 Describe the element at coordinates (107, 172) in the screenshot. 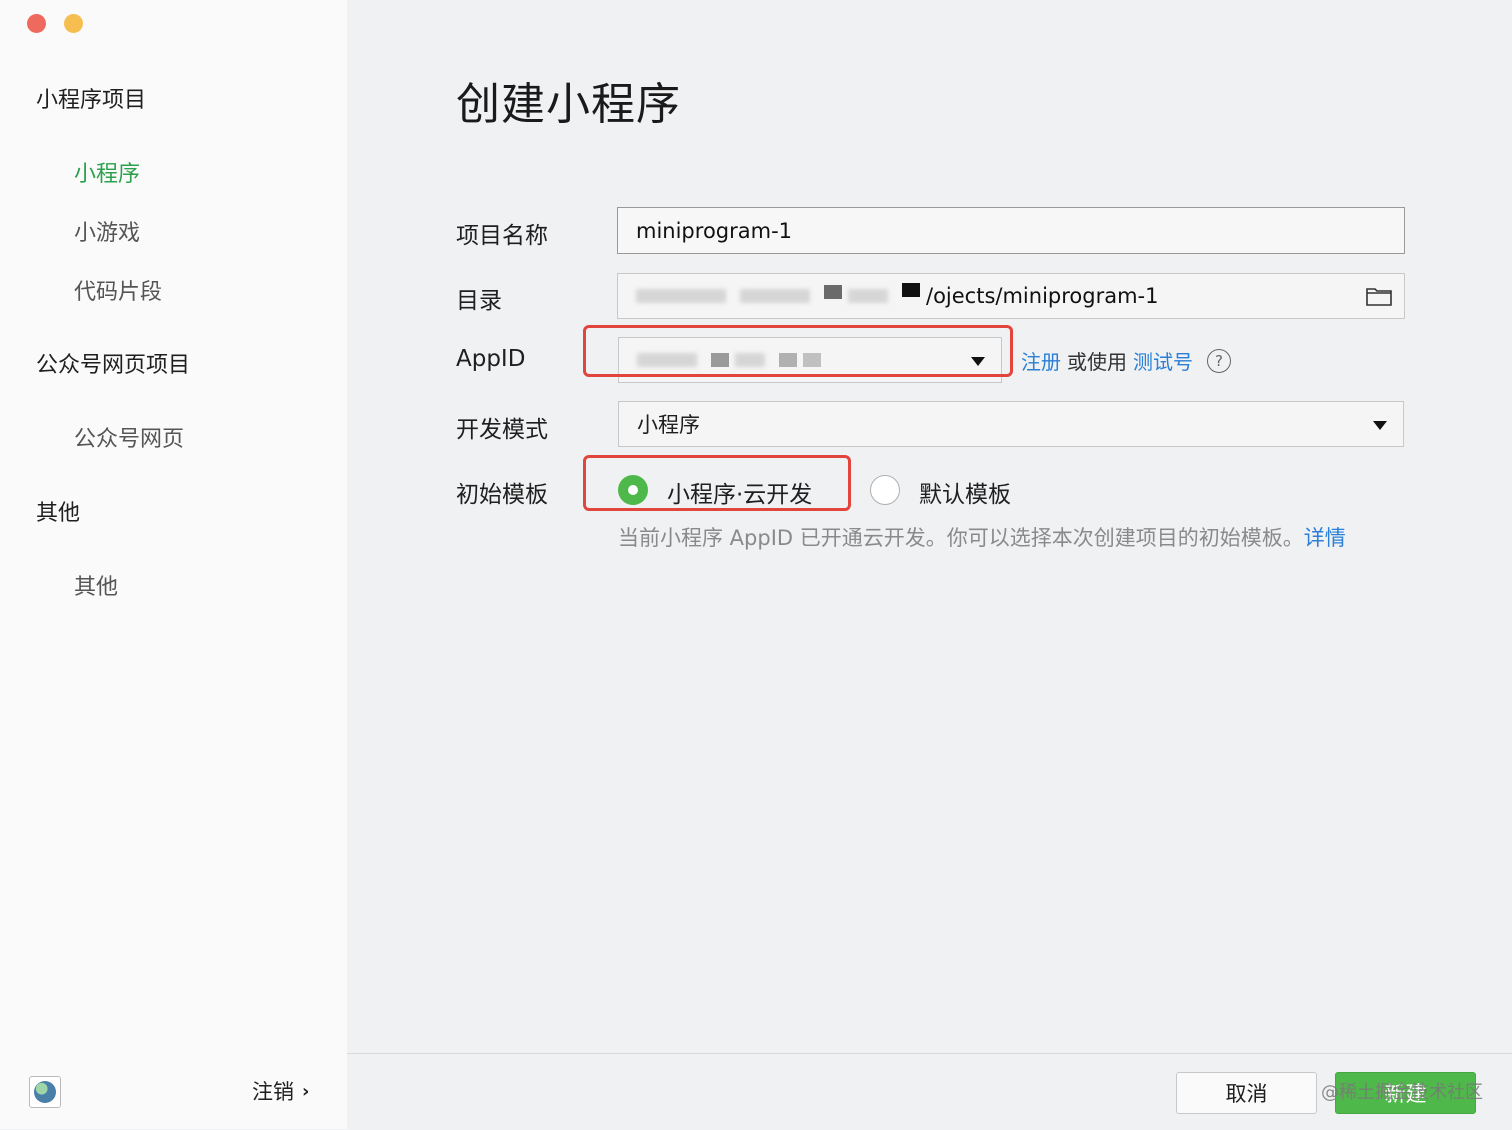

I see `sidebar-item-miniprogram: 小程序` at that location.